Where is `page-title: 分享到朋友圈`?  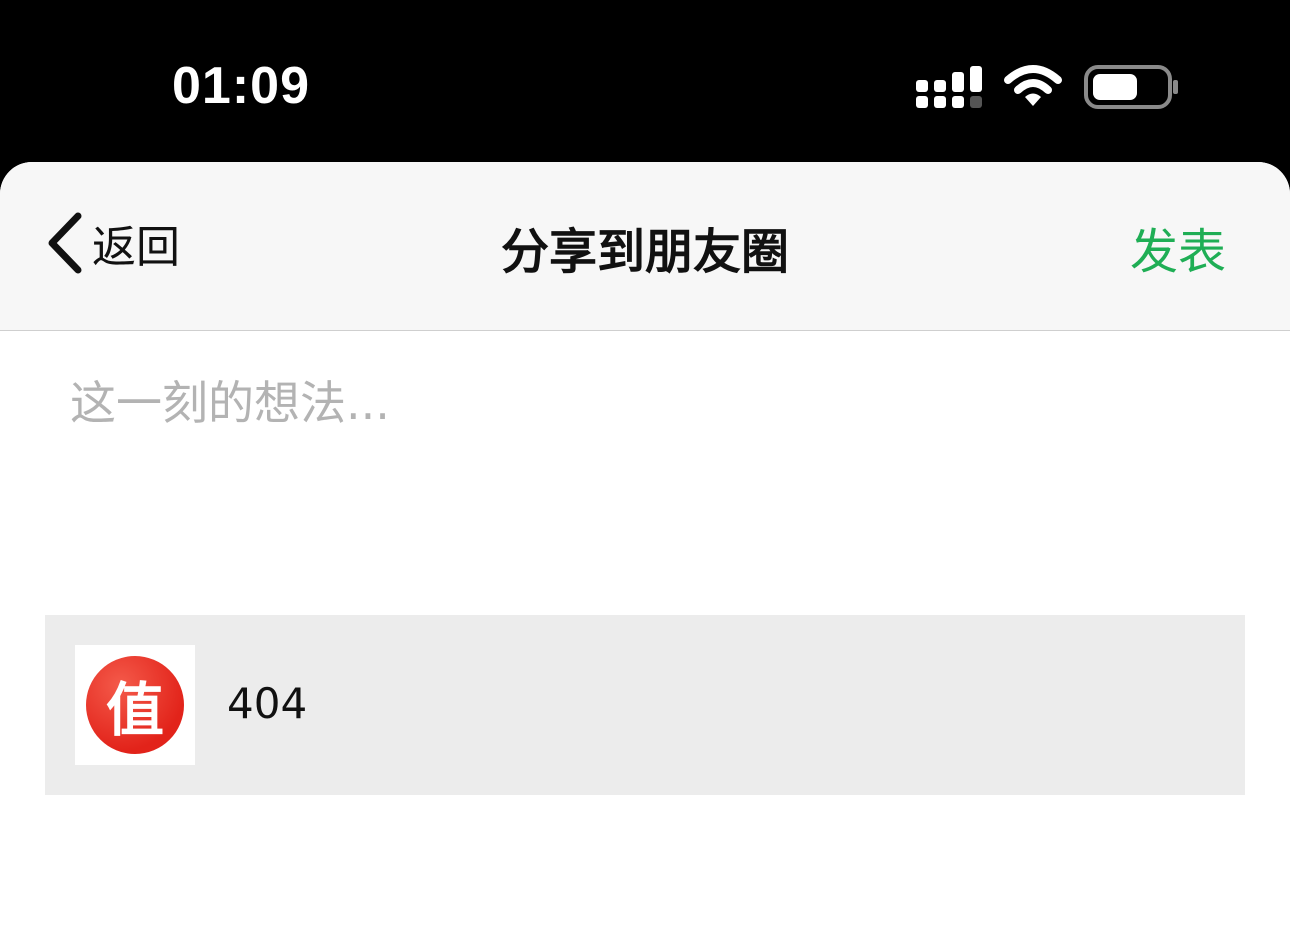
page-title: 分享到朋友圈 is located at coordinates (644, 252).